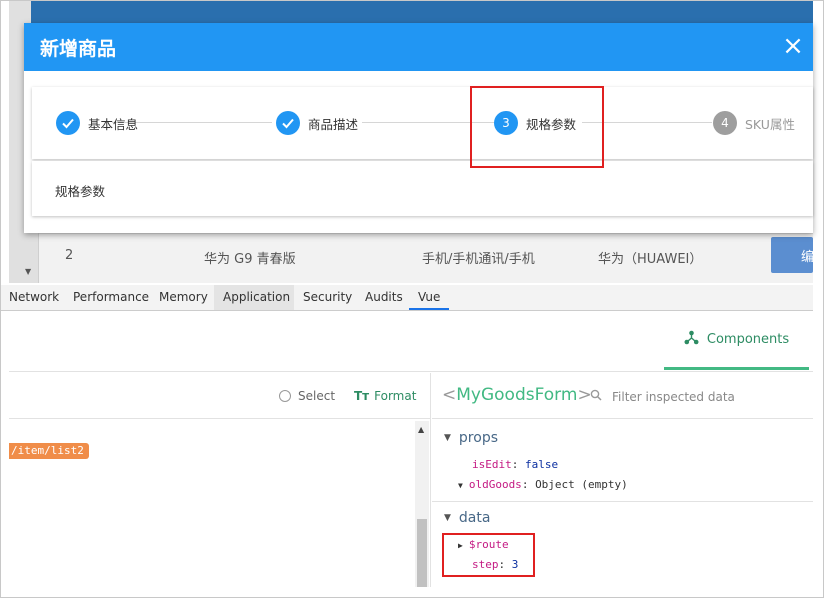 The image size is (824, 598). Describe the element at coordinates (418, 47) in the screenshot. I see `dialog-header: 新增商品 ×` at that location.